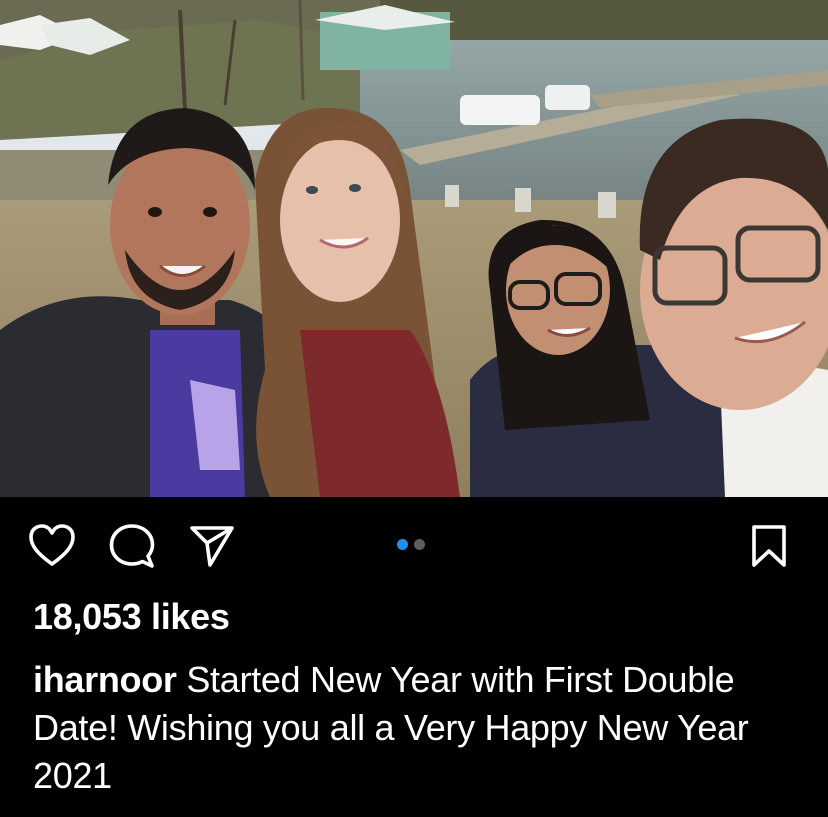  What do you see at coordinates (411, 544) in the screenshot?
I see `carousel-indicator` at bounding box center [411, 544].